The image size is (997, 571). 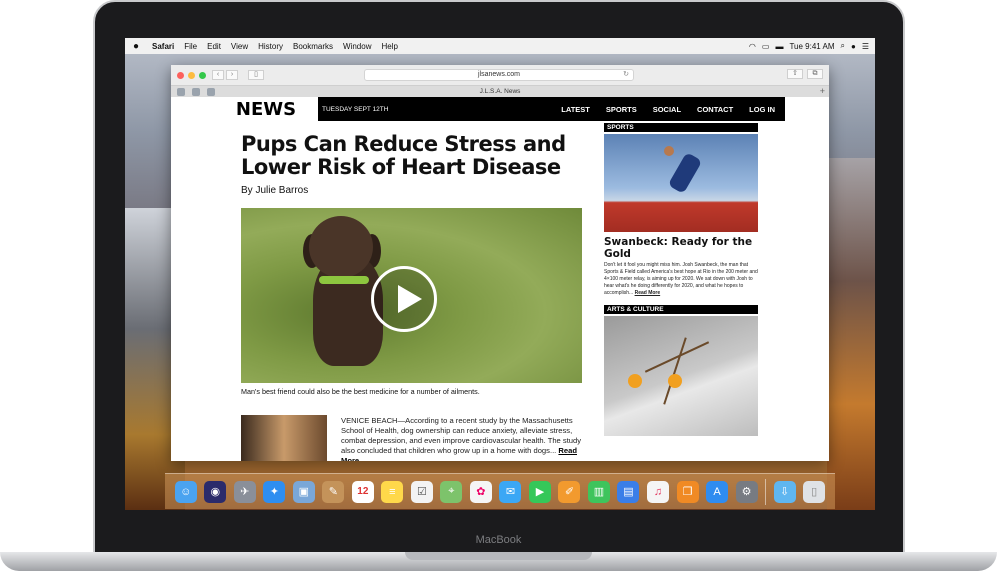 What do you see at coordinates (303, 491) in the screenshot?
I see `photos-preview-icon: ▣` at bounding box center [303, 491].